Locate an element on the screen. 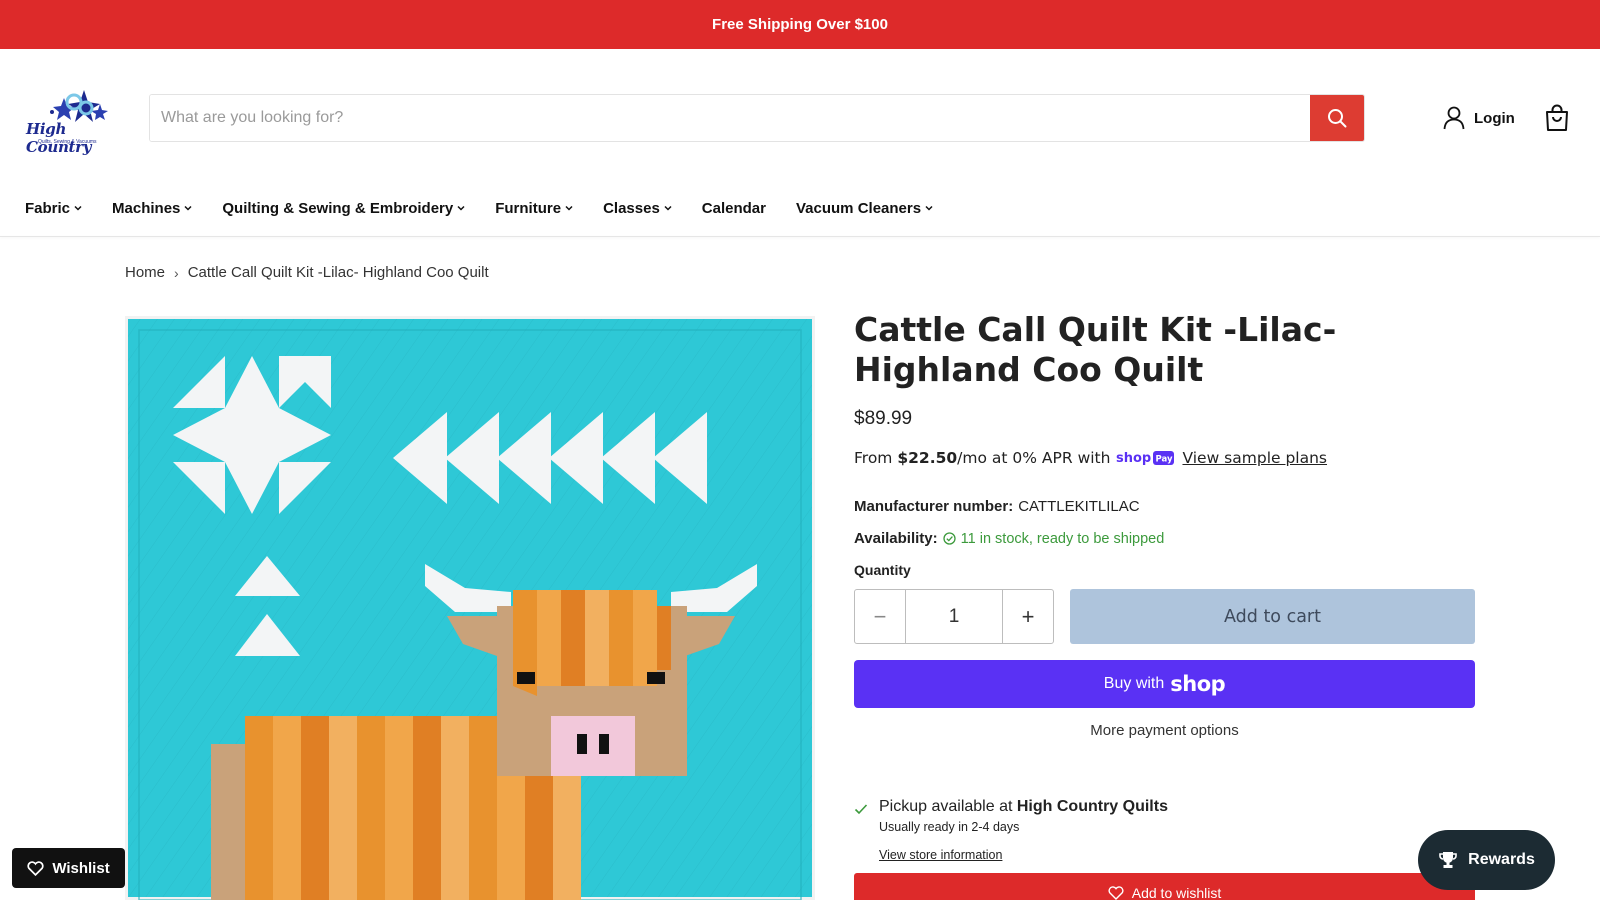  wishlist-floating-label: Wishlist is located at coordinates (81, 868).